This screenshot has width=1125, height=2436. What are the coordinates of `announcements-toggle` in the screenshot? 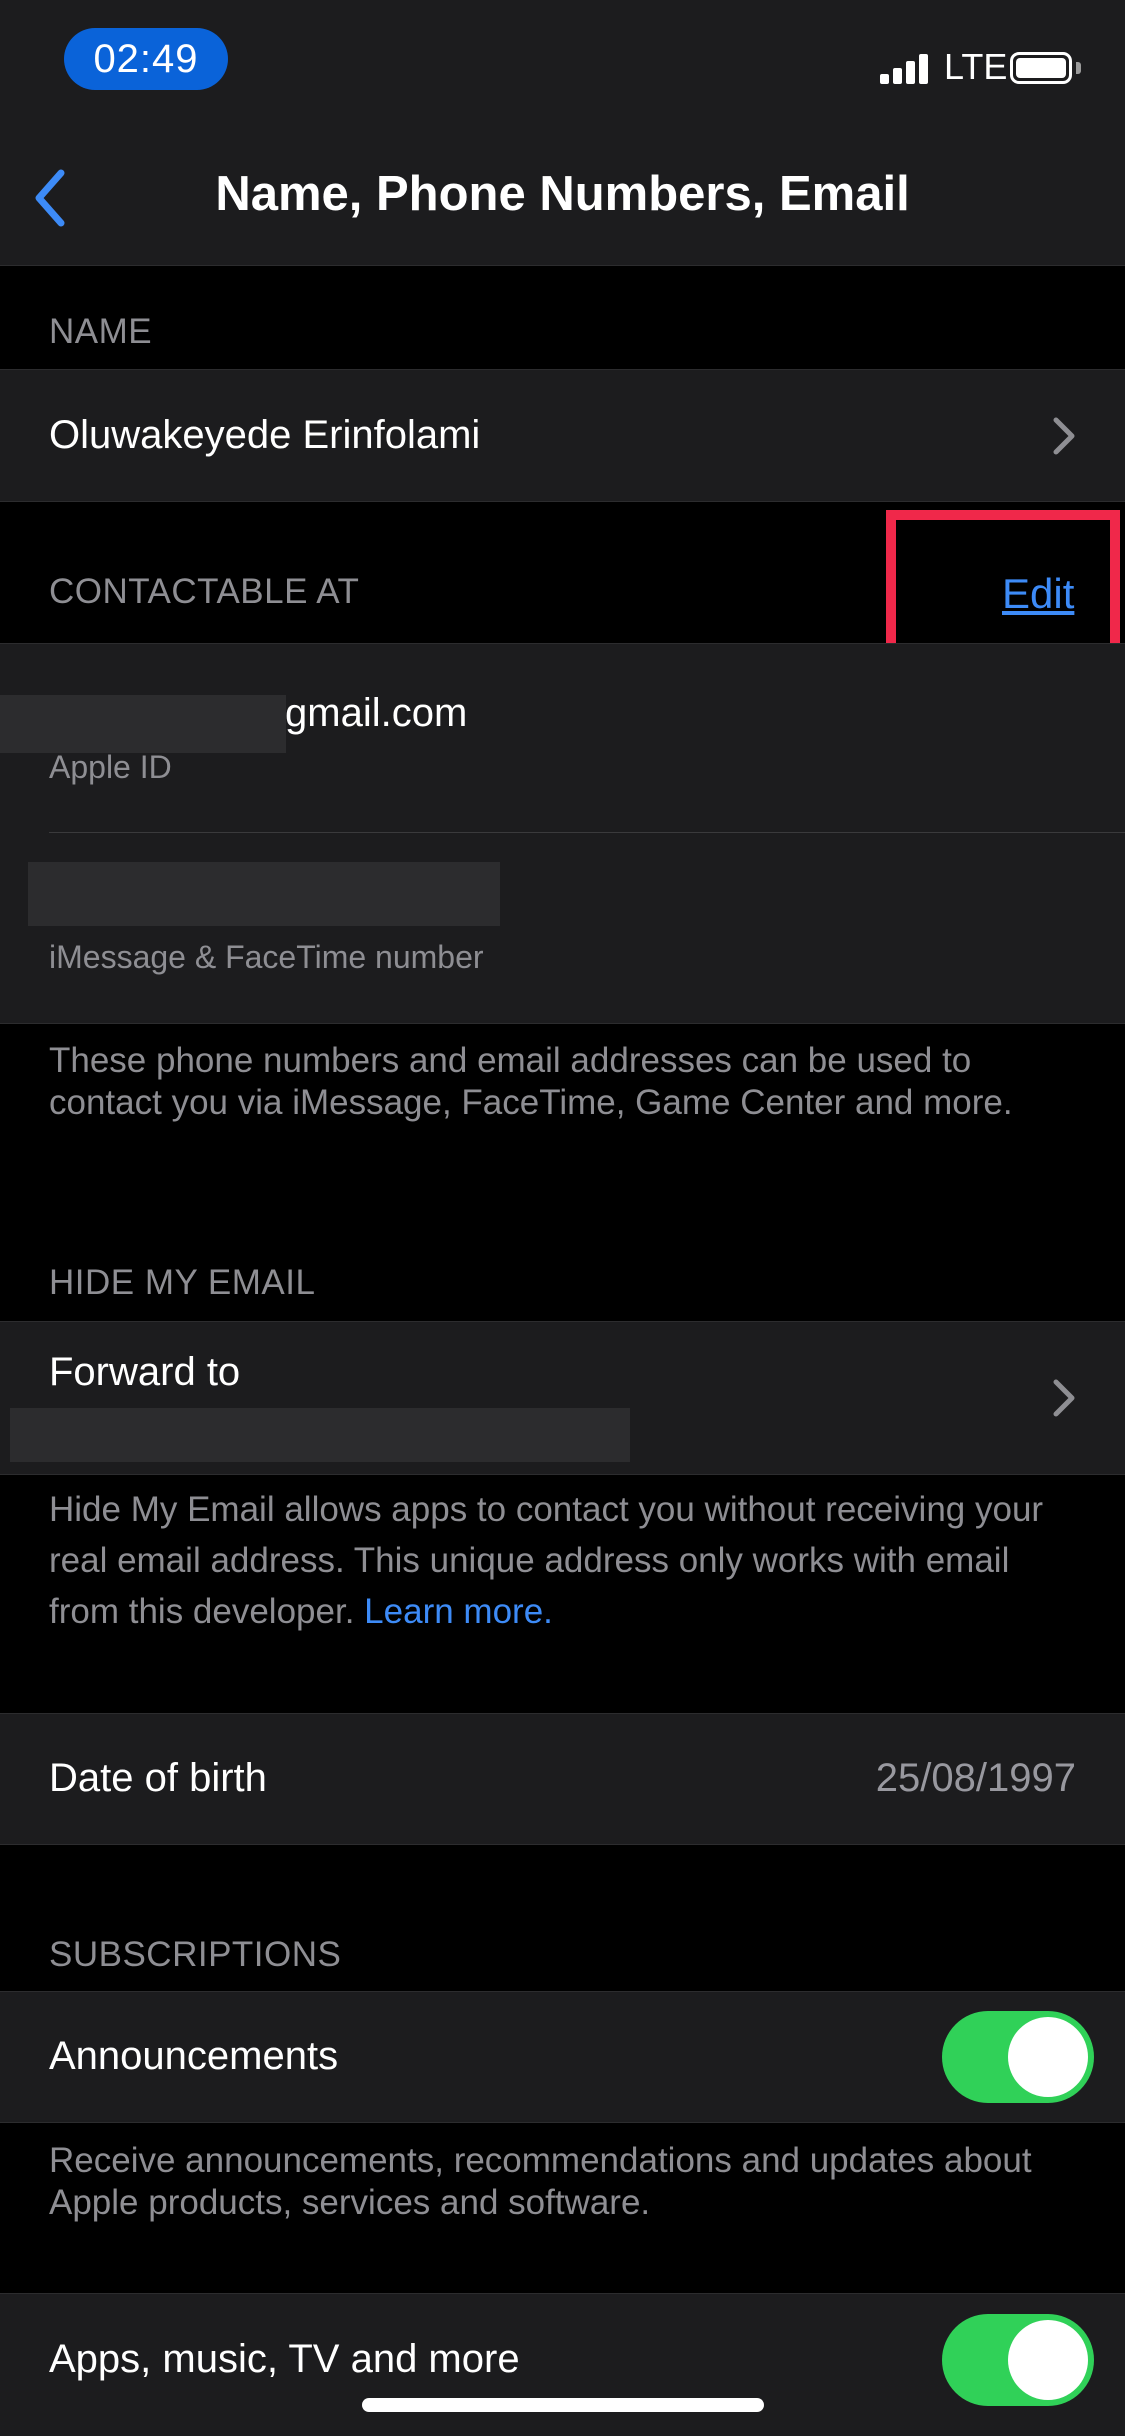 It's located at (1018, 2057).